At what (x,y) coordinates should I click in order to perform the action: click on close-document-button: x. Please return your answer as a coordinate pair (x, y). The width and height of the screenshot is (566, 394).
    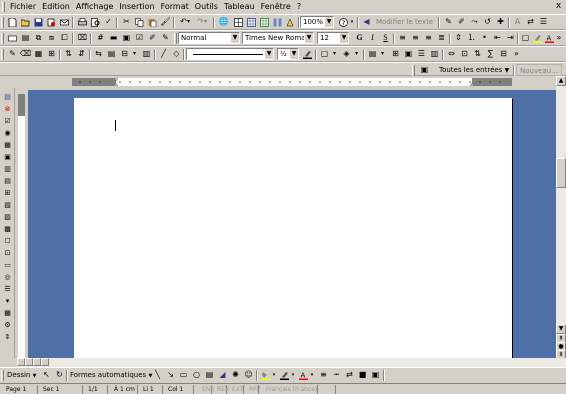
    Looking at the image, I should click on (558, 6).